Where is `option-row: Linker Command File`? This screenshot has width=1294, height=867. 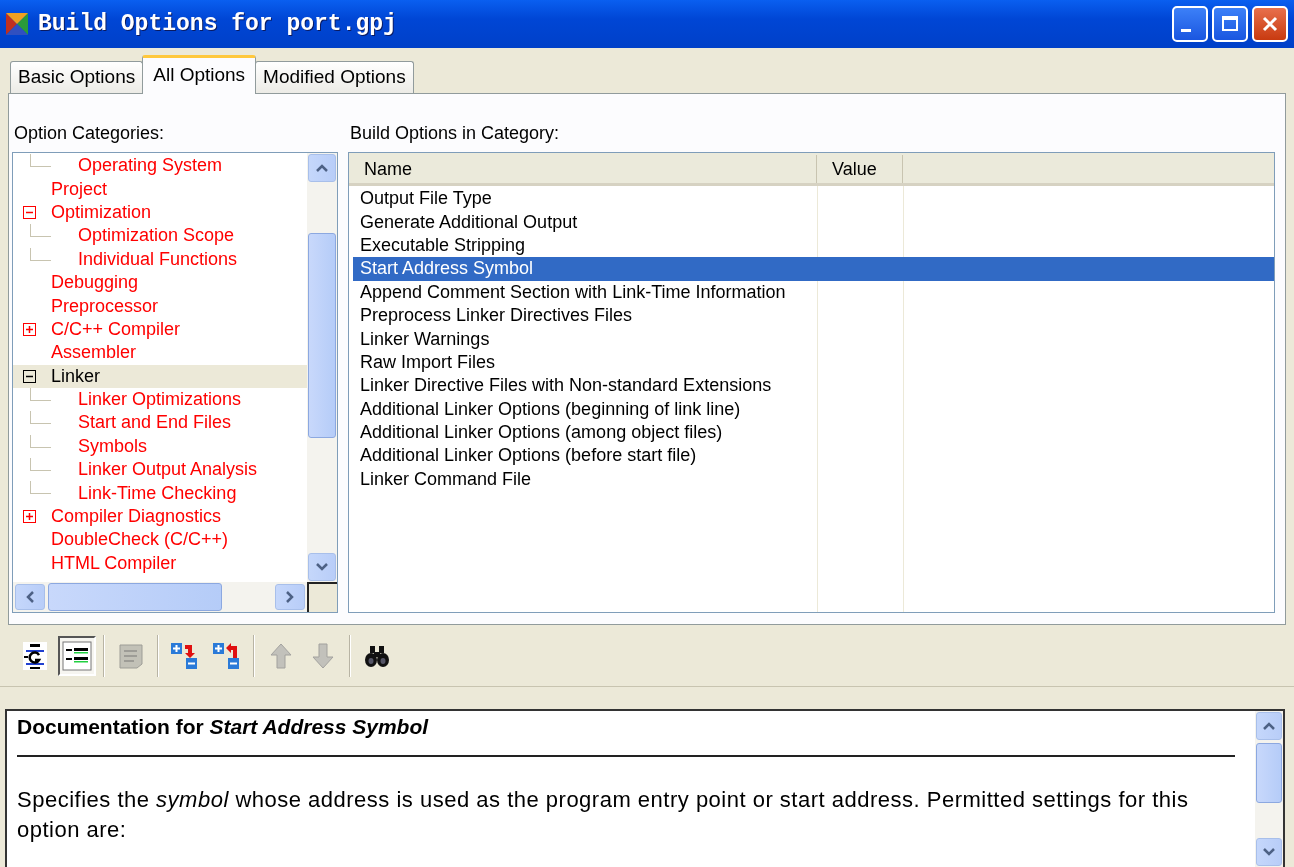 option-row: Linker Command File is located at coordinates (813, 479).